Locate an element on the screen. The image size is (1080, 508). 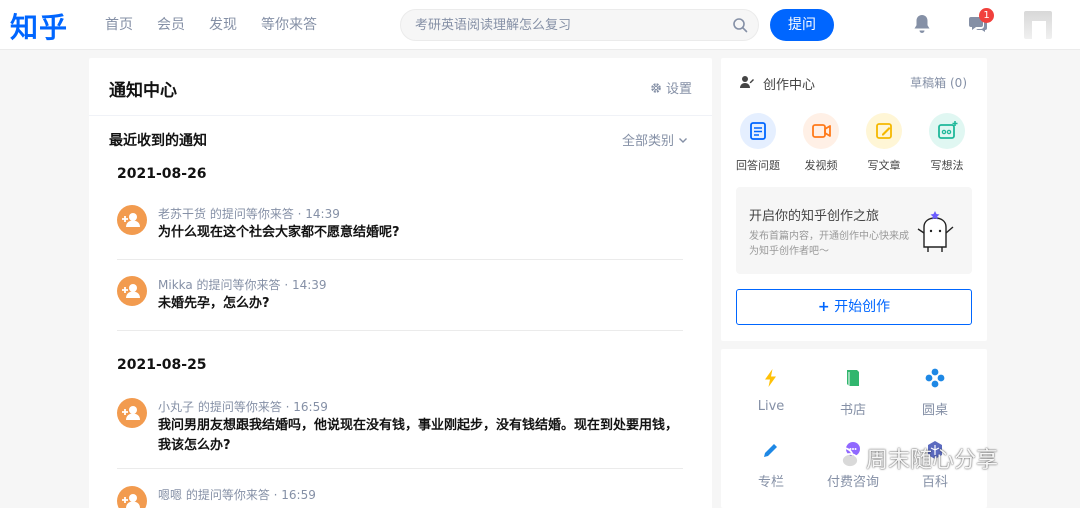
video-icon is located at coordinates (821, 131).